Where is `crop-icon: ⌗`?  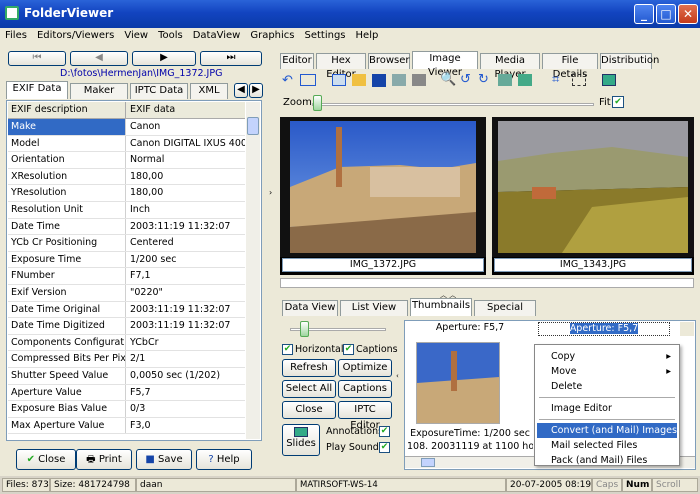 crop-icon: ⌗ is located at coordinates (555, 79).